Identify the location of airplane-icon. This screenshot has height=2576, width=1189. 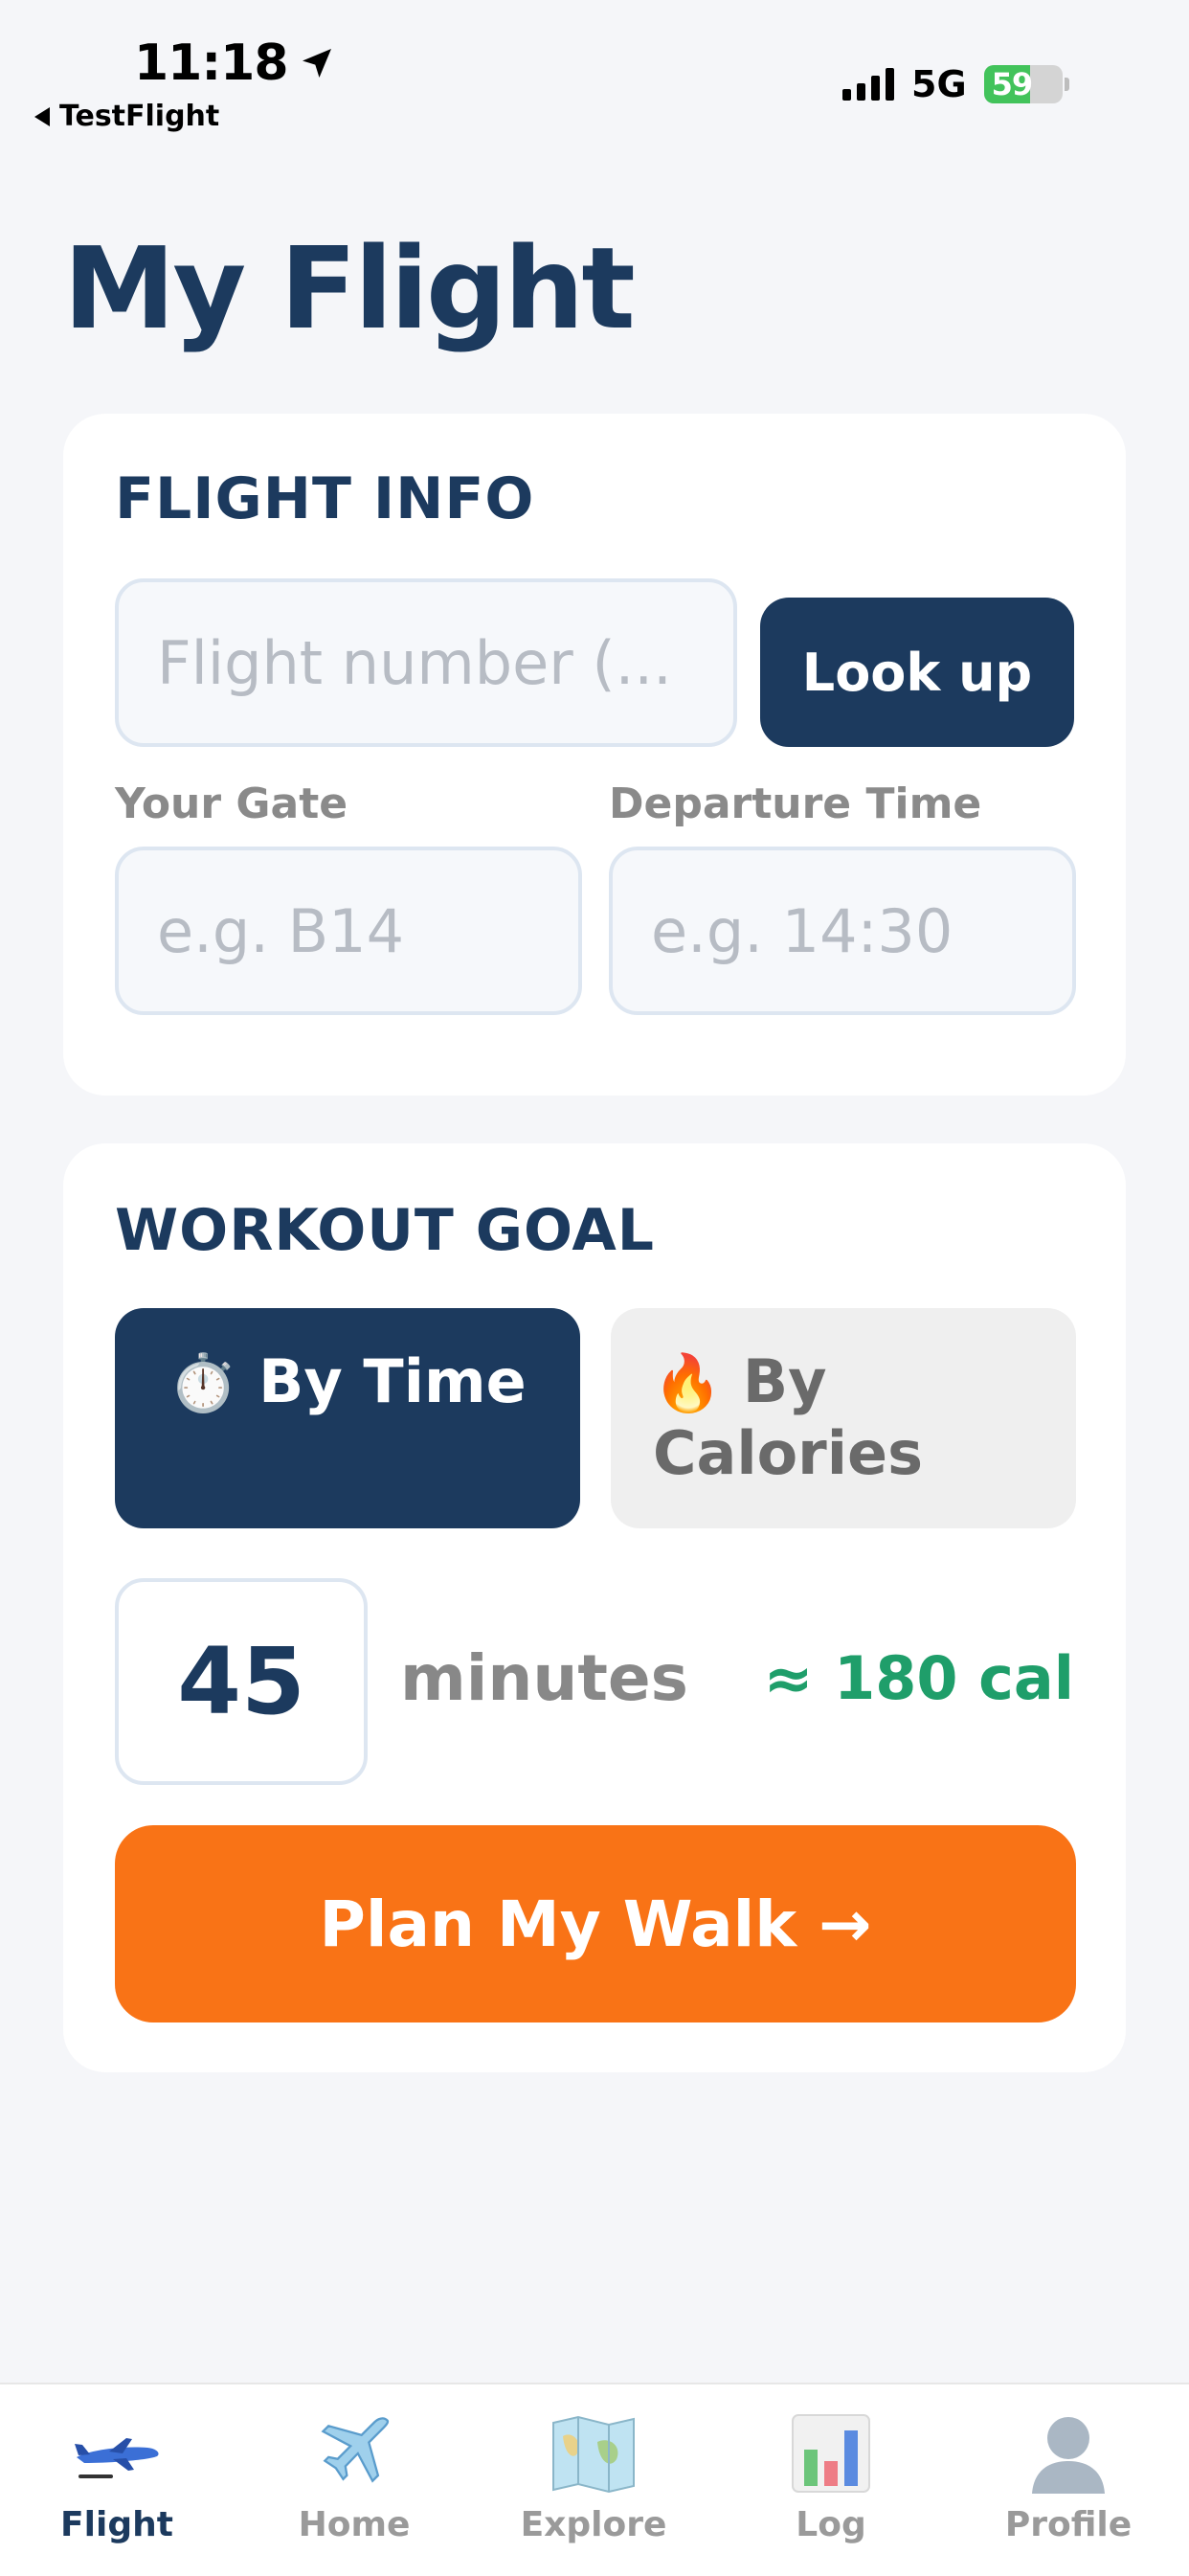
(354, 2453).